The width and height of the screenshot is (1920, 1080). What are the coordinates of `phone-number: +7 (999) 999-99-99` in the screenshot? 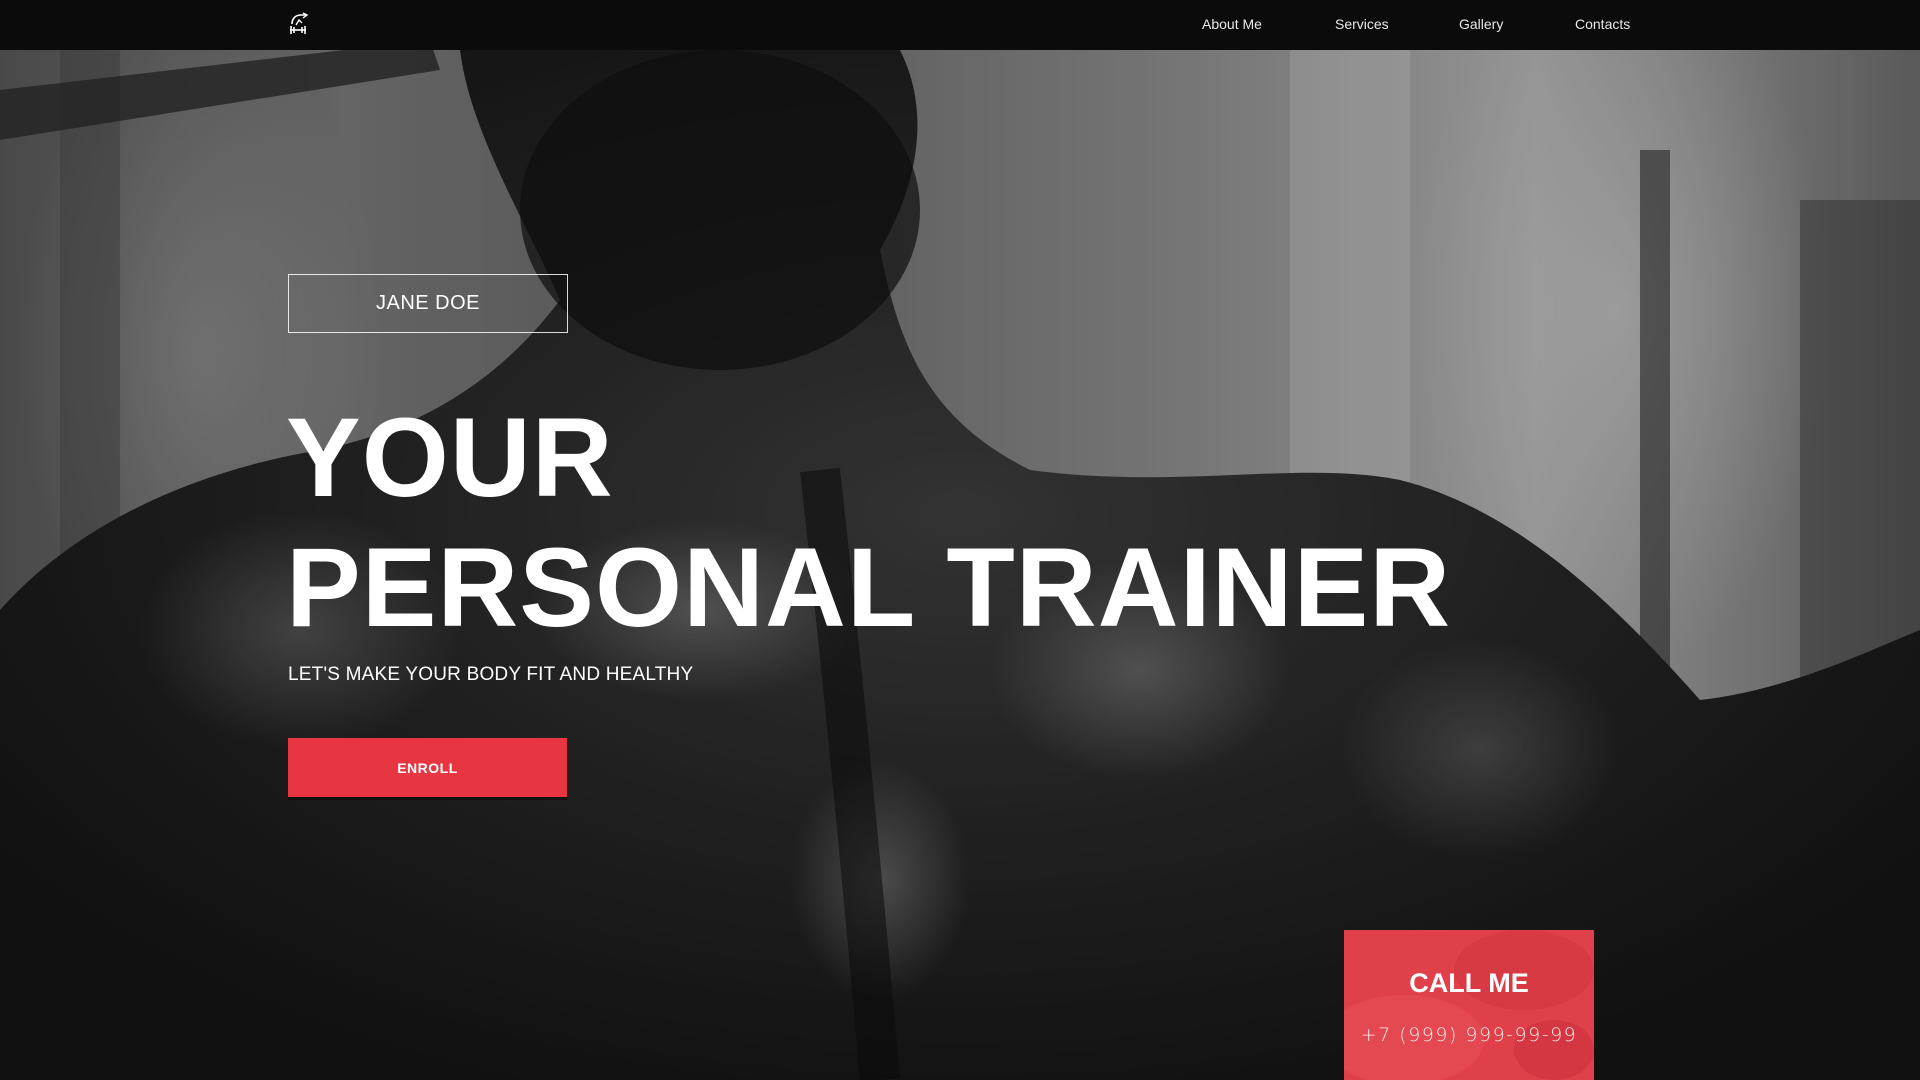 It's located at (1469, 1035).